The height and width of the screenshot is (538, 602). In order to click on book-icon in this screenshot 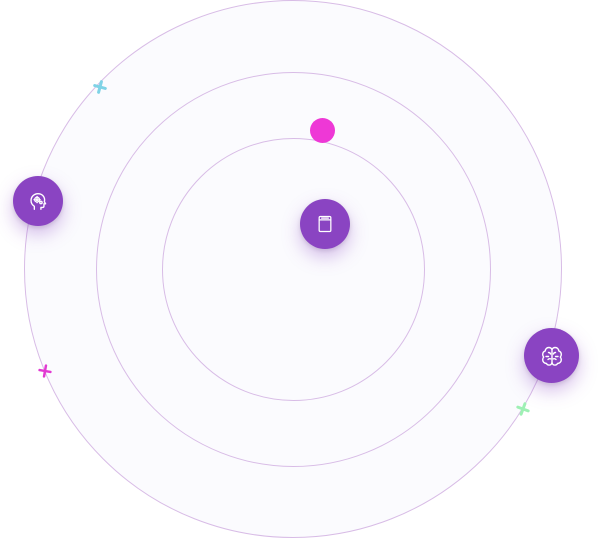, I will do `click(325, 224)`.